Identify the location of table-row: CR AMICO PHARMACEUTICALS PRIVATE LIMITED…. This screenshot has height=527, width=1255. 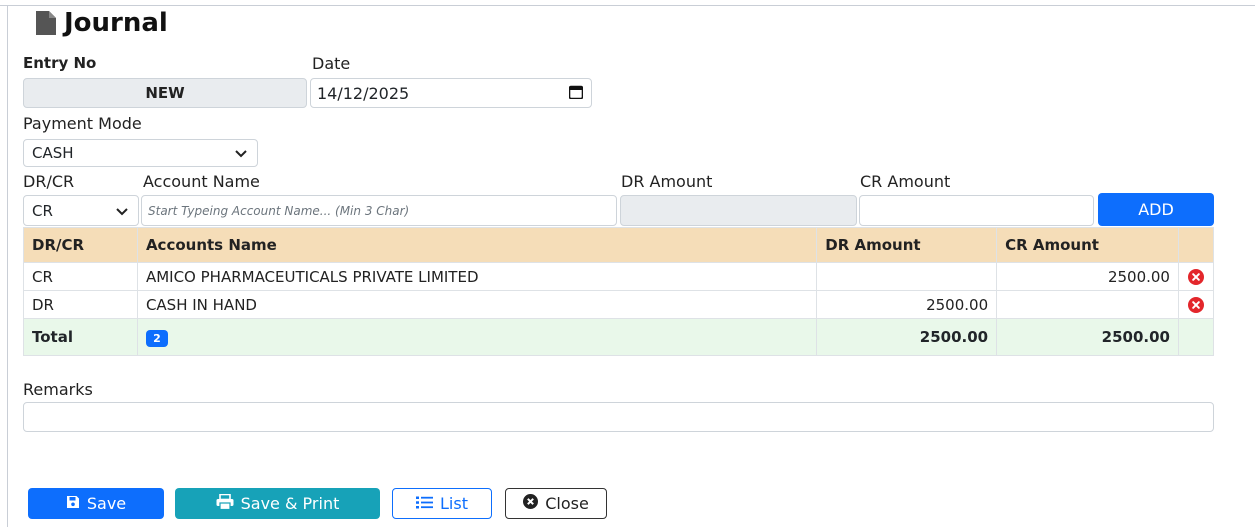
(619, 276).